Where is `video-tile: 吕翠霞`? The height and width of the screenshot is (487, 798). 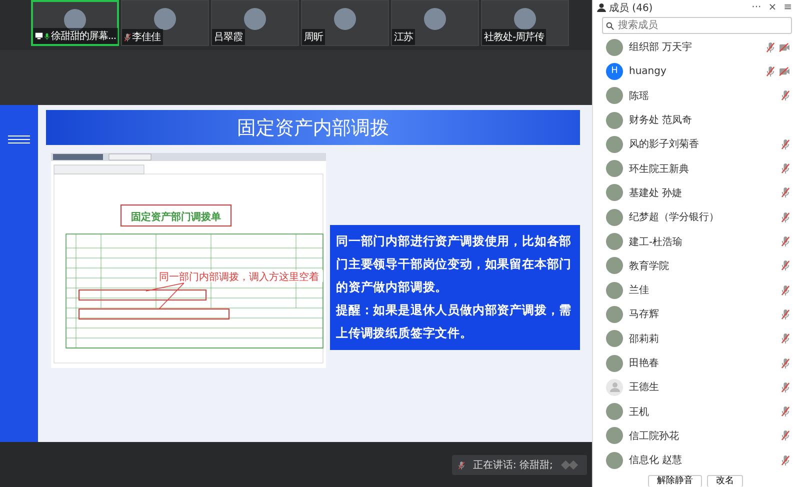 video-tile: 吕翠霞 is located at coordinates (255, 23).